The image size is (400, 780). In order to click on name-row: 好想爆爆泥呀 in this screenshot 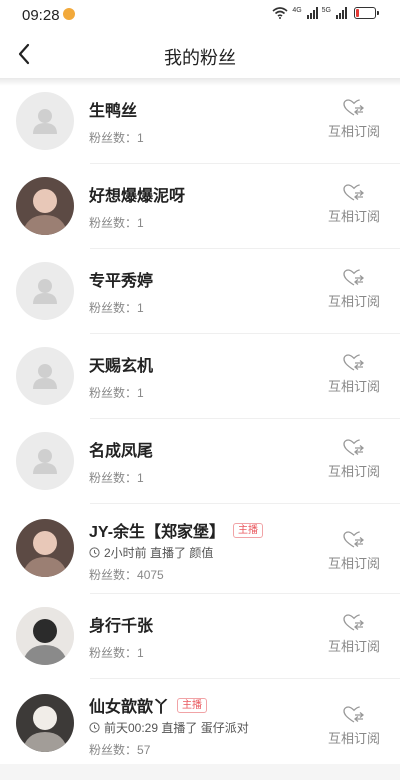, I will do `click(137, 194)`.